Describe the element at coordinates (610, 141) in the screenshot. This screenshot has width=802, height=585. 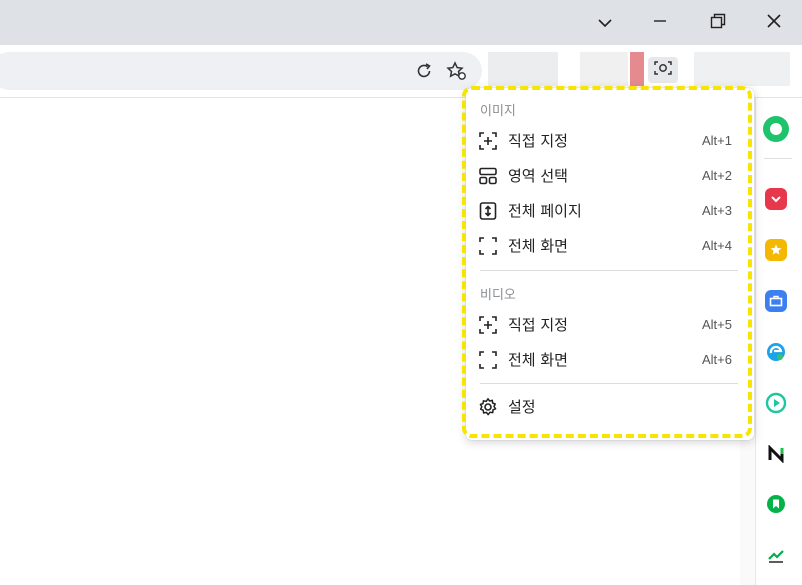
I see `menu-item-image-select-area: 직접 지정 Alt+1` at that location.